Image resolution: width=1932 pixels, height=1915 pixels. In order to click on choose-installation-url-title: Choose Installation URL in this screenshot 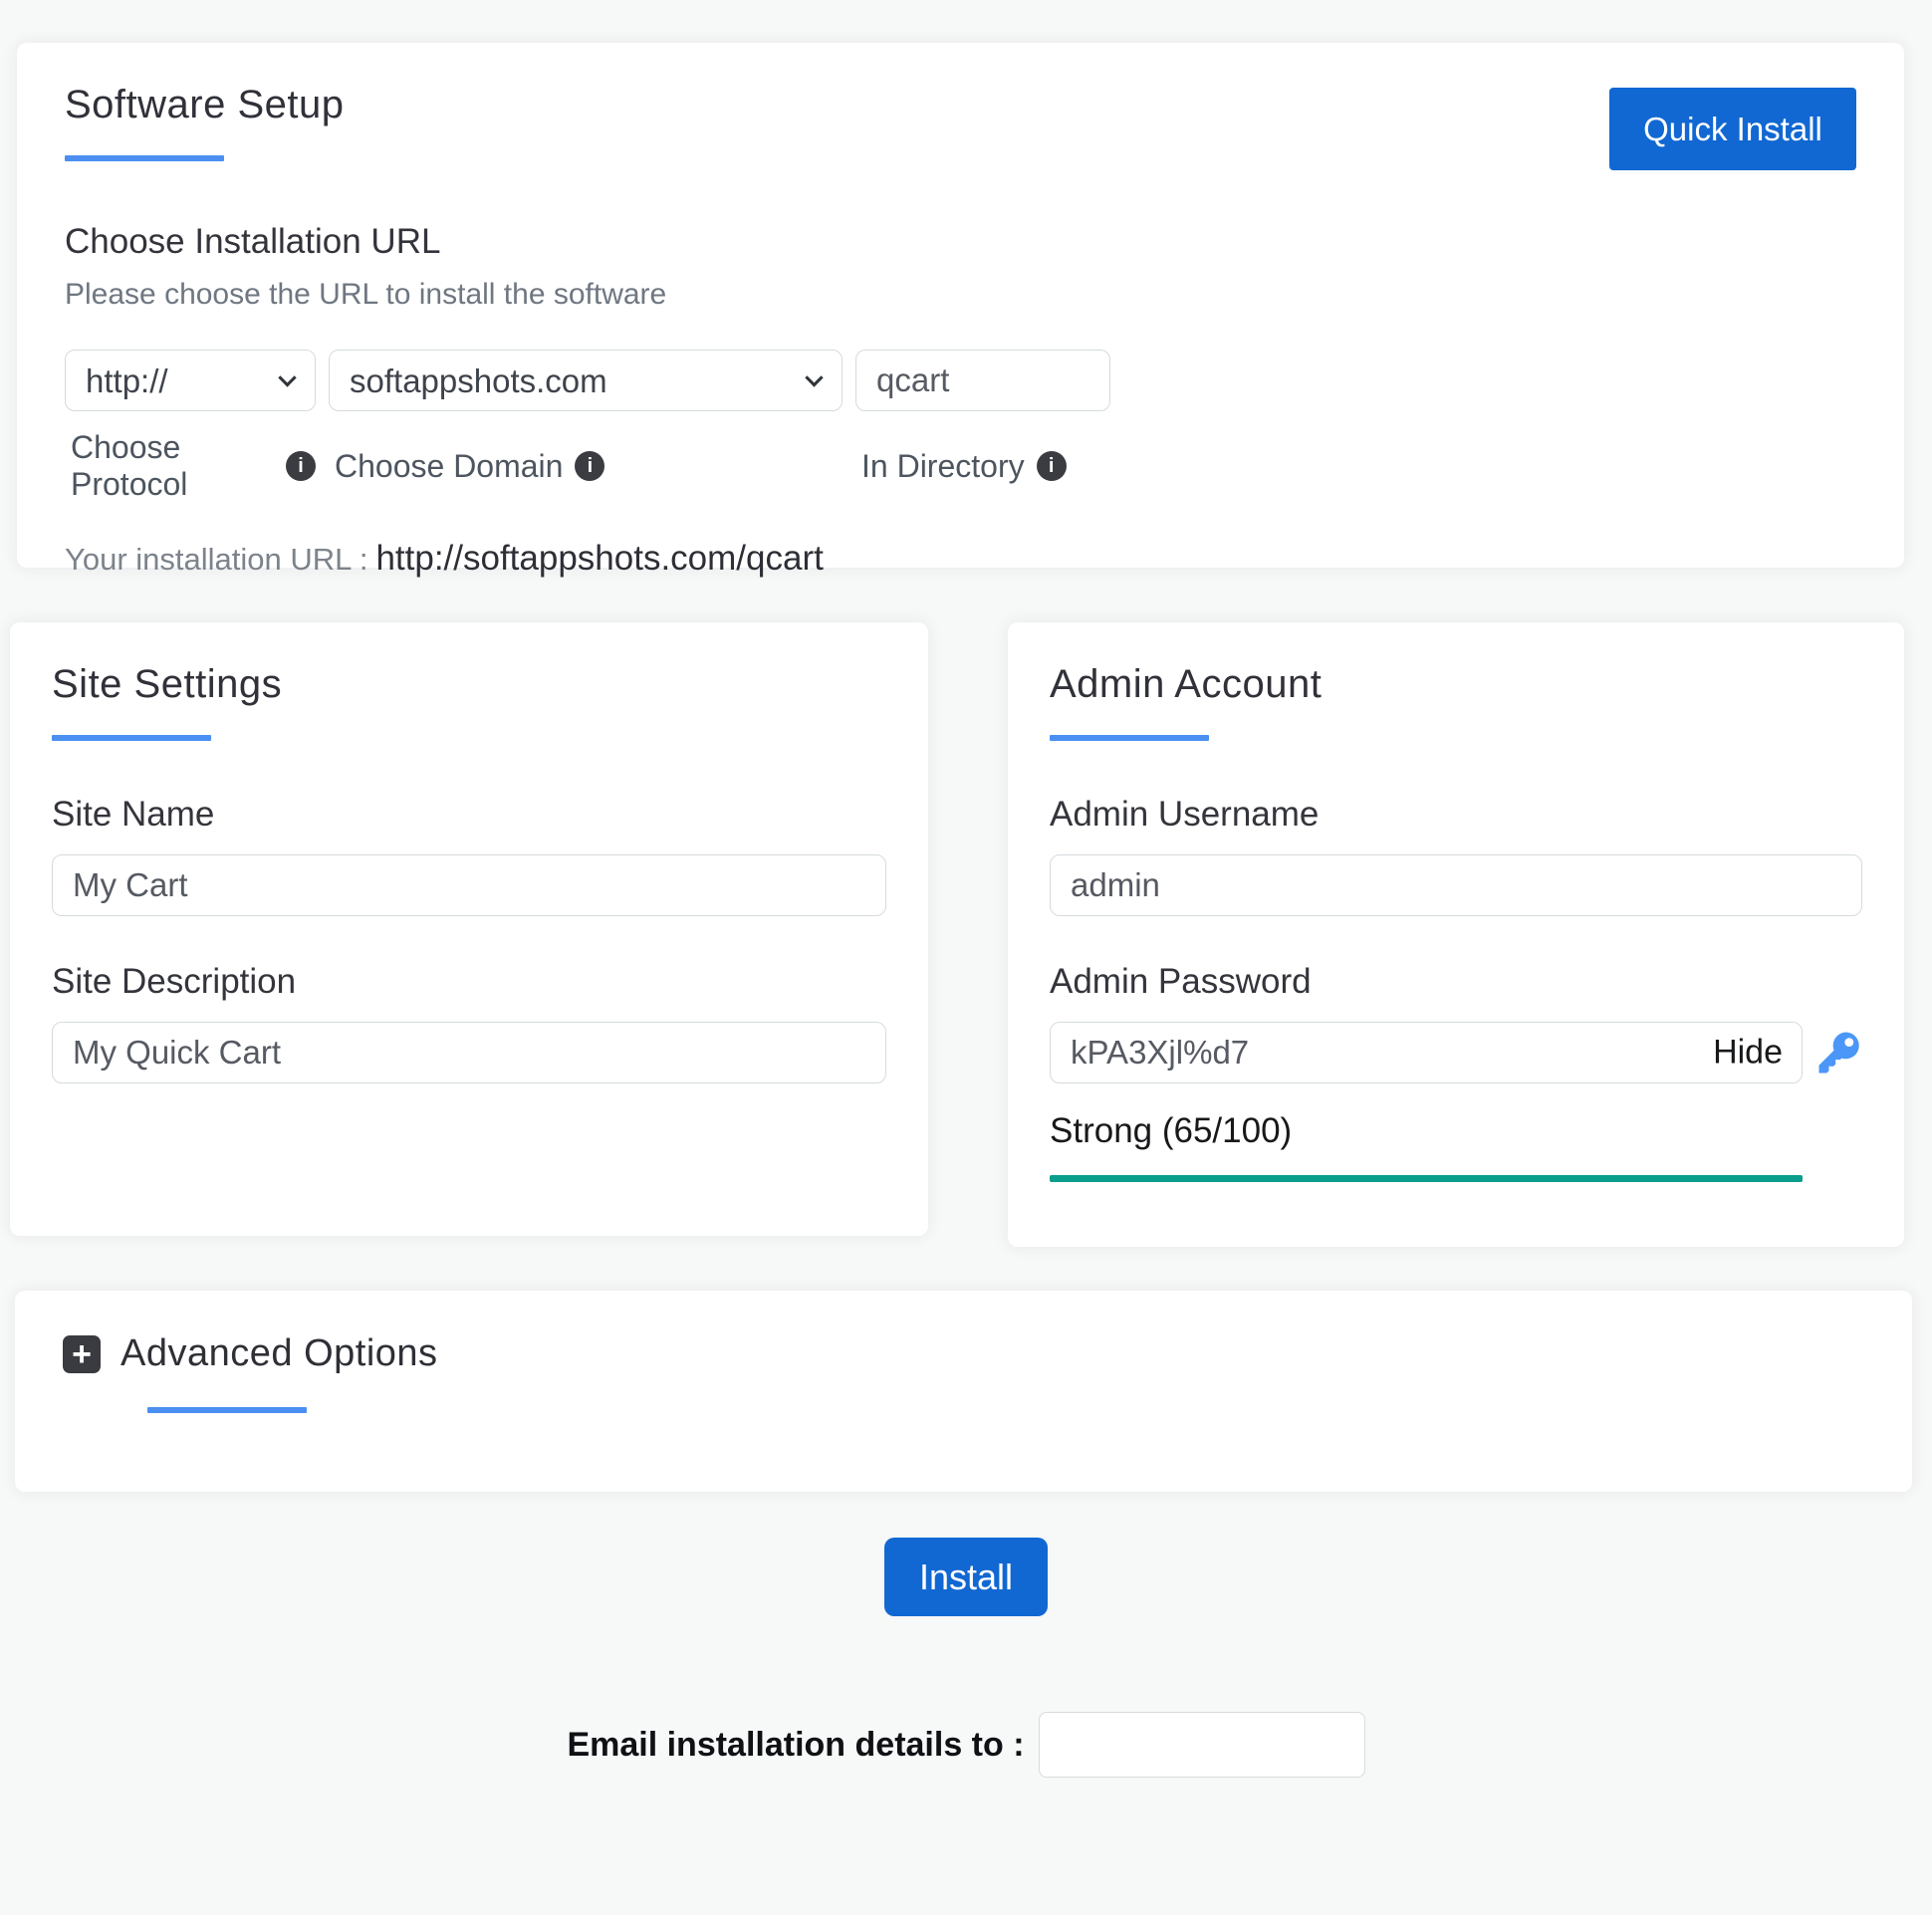, I will do `click(253, 241)`.